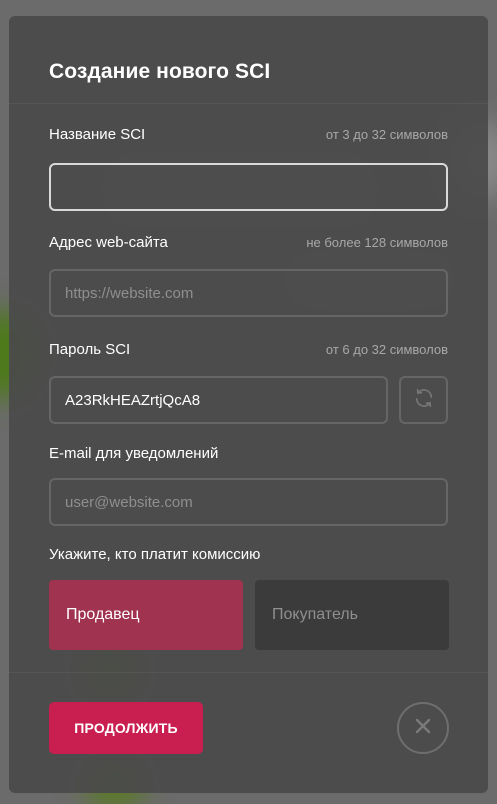 This screenshot has width=497, height=804. I want to click on modal-title: Создание нового SCI, so click(160, 71).